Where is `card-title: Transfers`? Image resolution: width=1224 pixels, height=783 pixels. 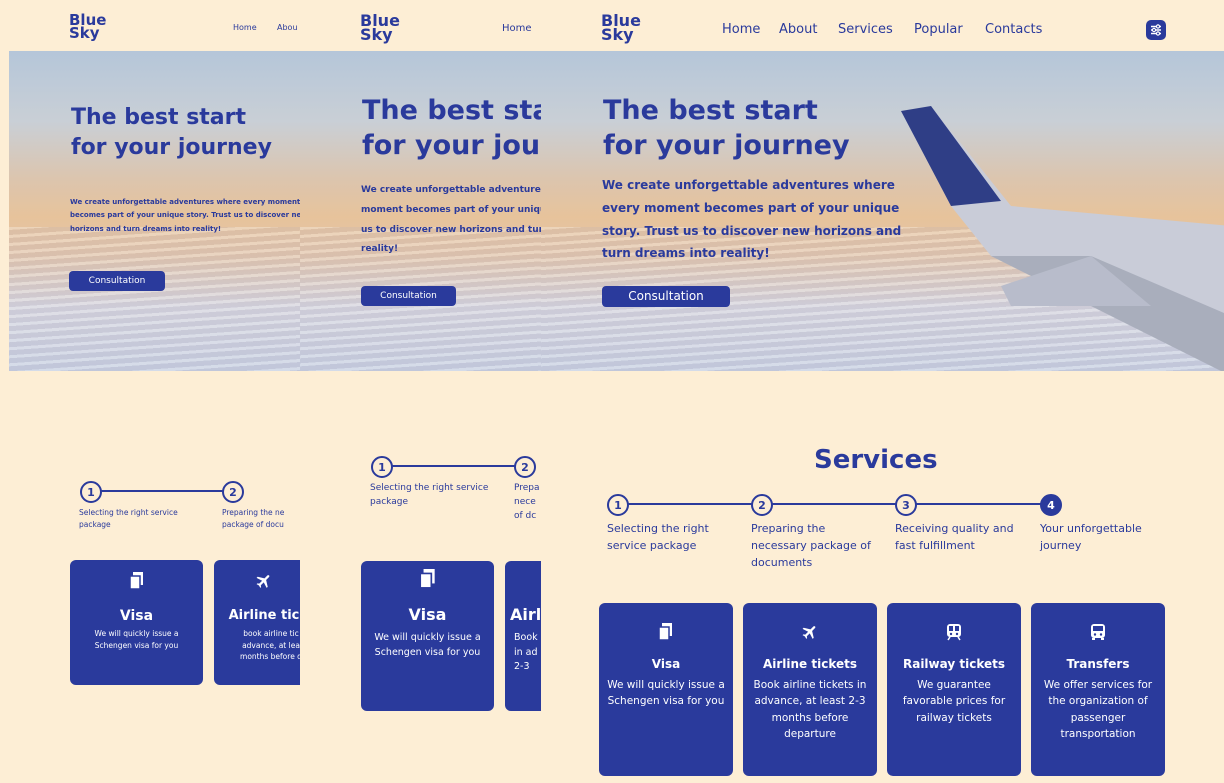
card-title: Transfers is located at coordinates (1098, 664).